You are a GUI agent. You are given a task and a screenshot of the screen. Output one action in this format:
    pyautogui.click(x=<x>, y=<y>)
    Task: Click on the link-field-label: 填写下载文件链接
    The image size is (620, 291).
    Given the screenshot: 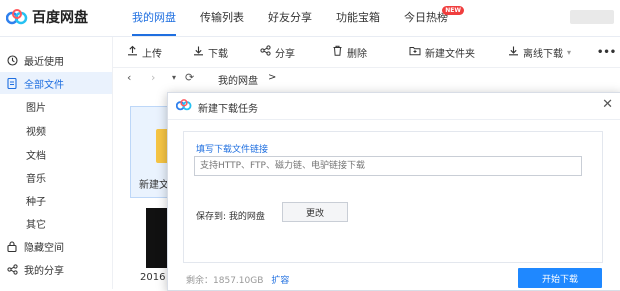 What is the action you would take?
    pyautogui.click(x=232, y=150)
    